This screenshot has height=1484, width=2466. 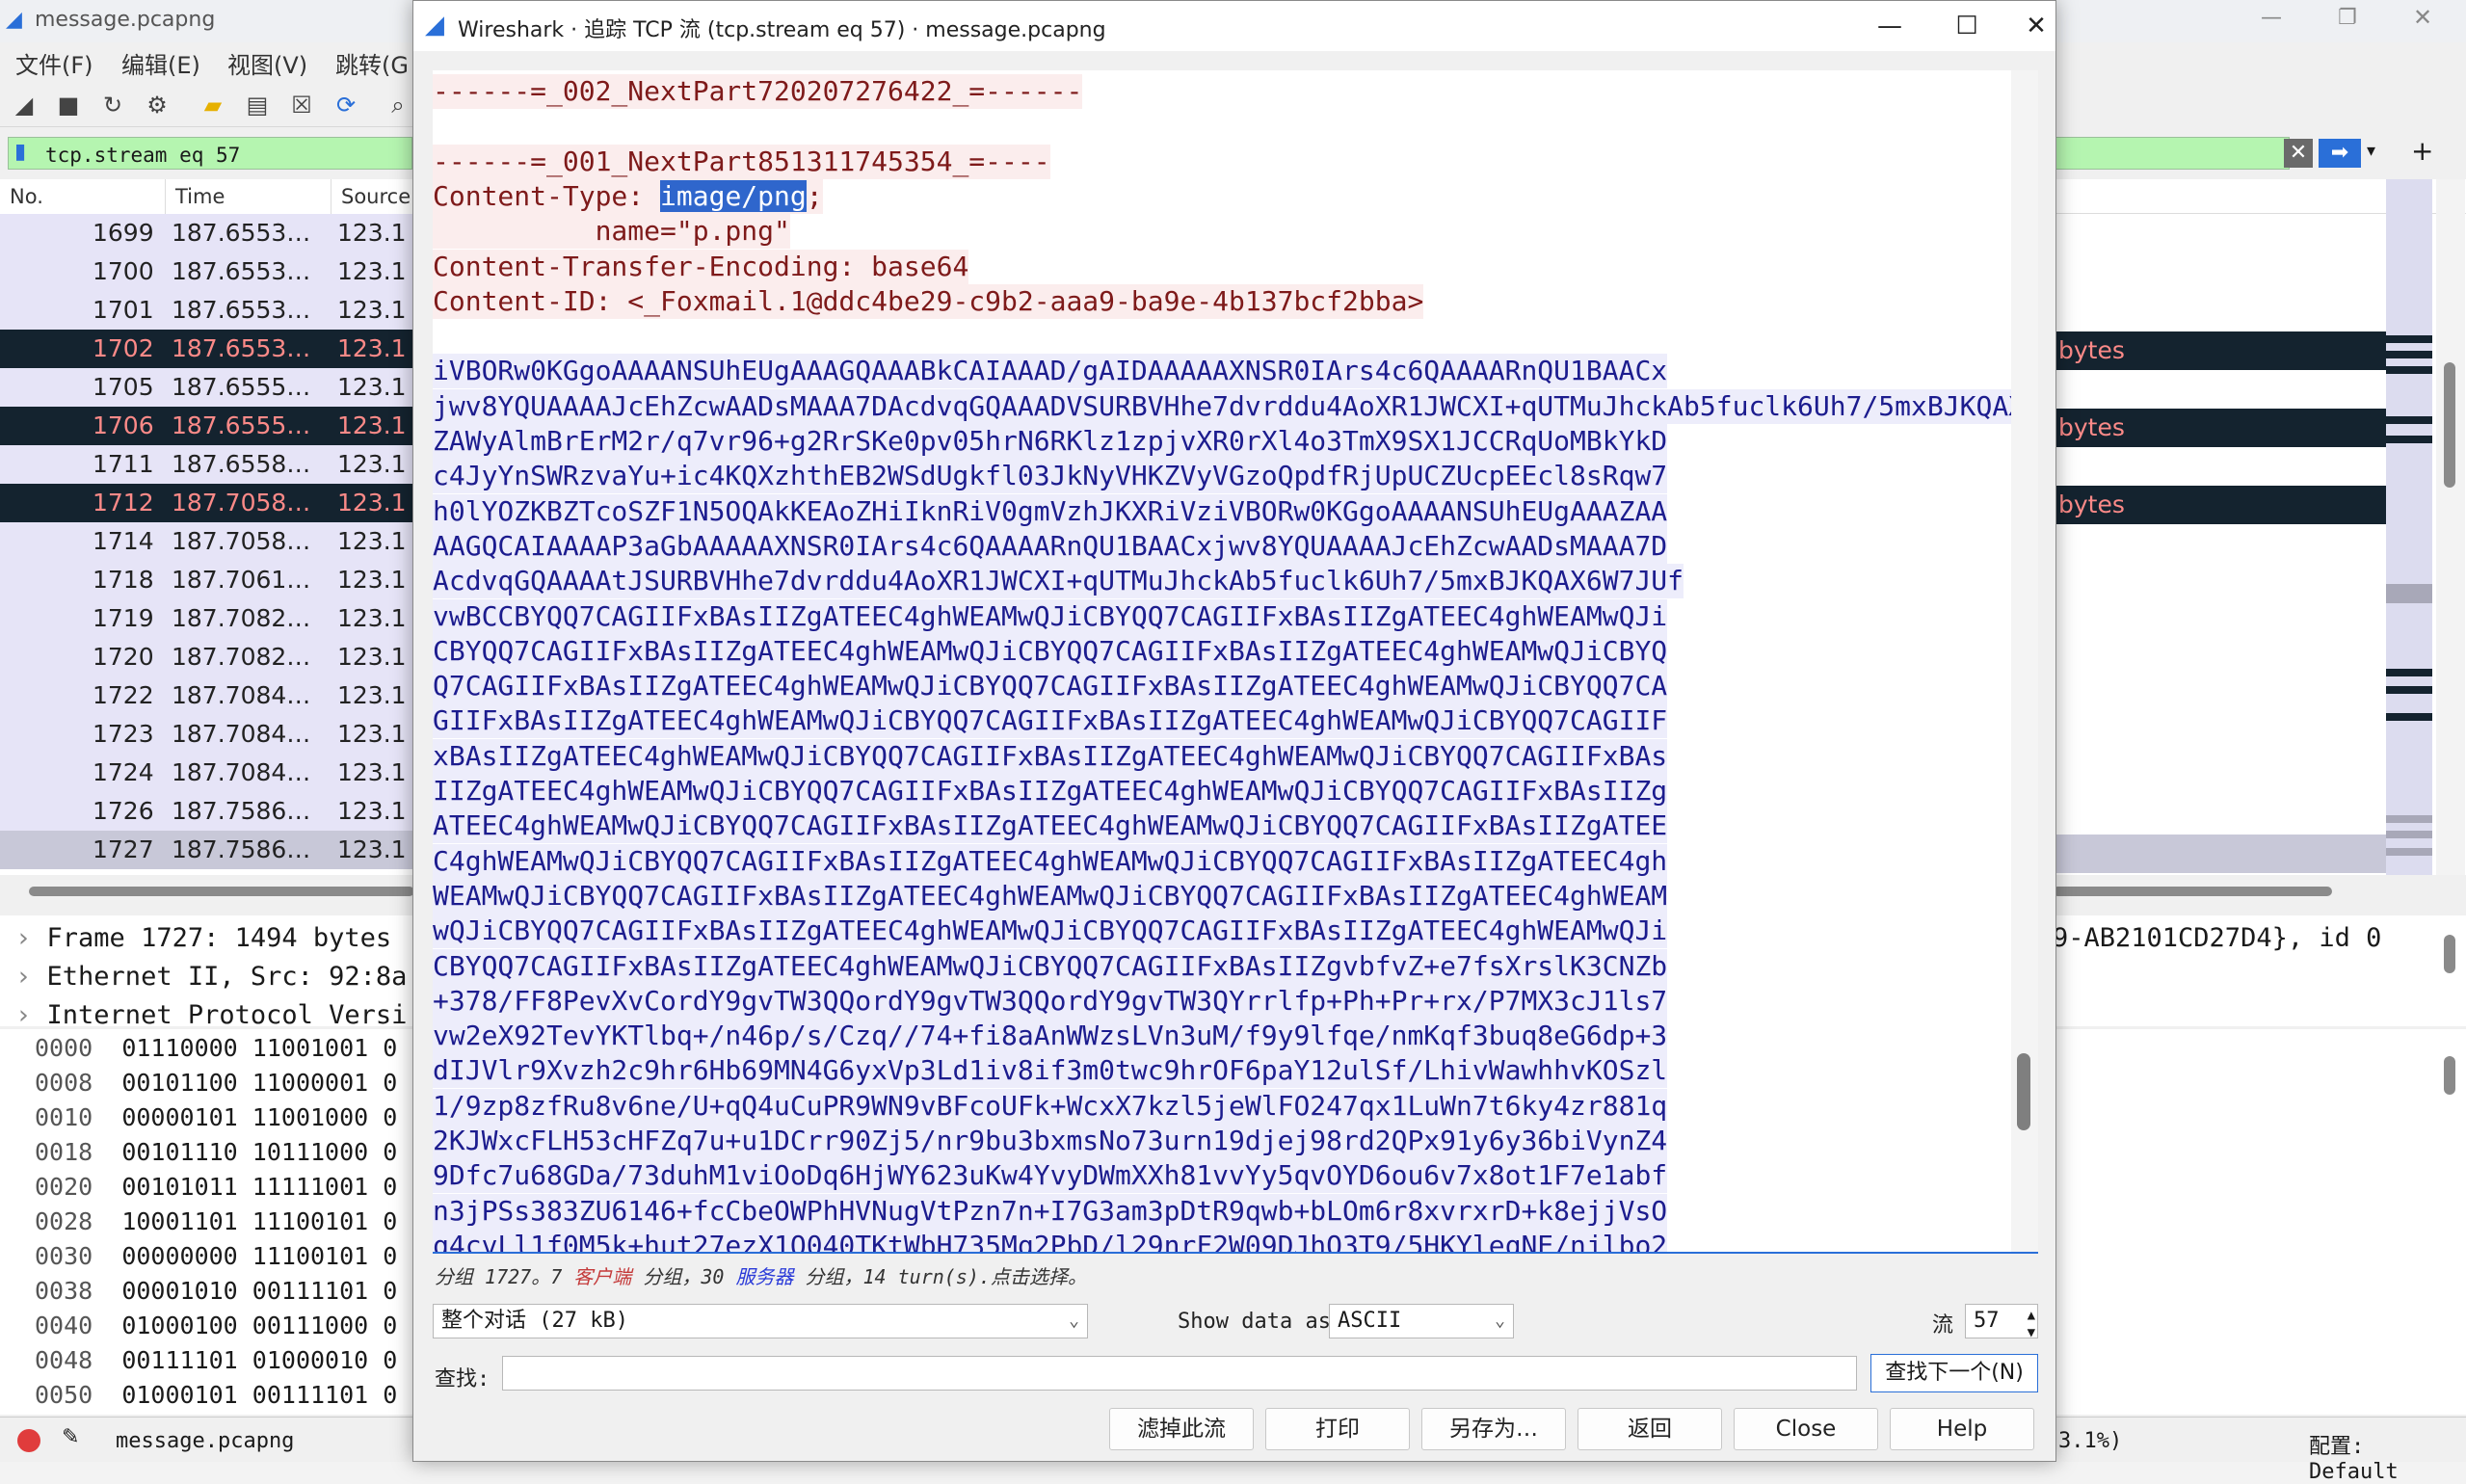 I want to click on hex-row: 0018 00101110 10111000 0, so click(x=216, y=1152).